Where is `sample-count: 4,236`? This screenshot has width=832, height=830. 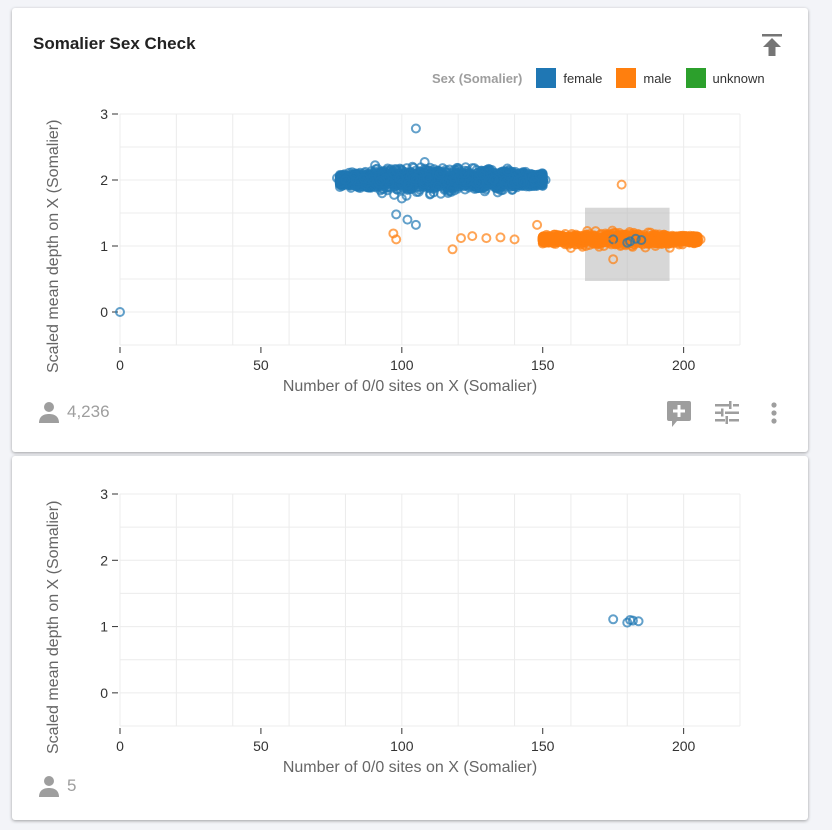 sample-count: 4,236 is located at coordinates (73, 412).